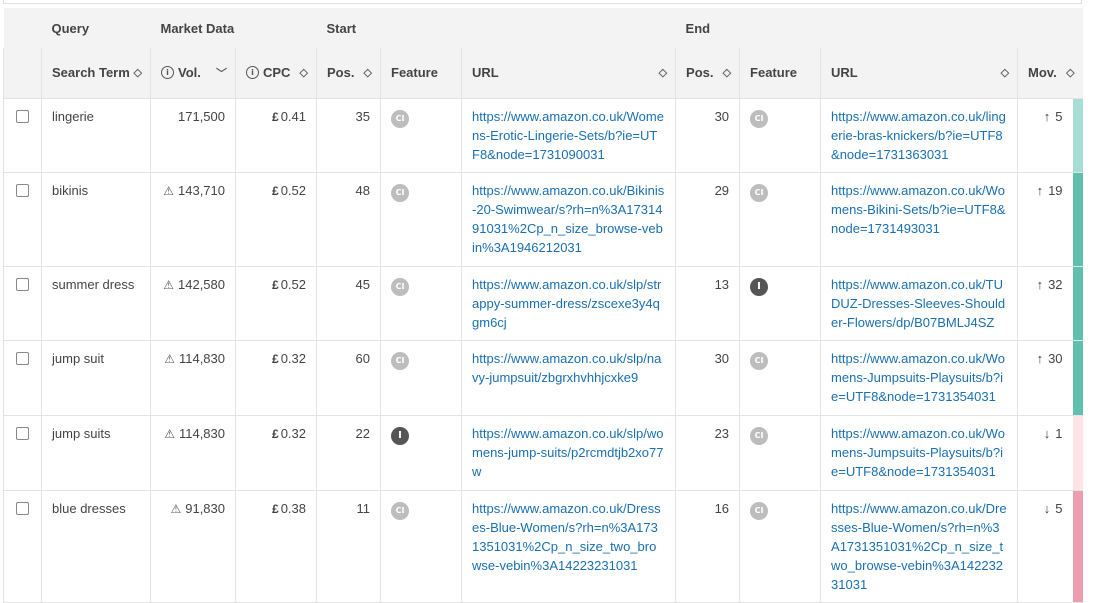  What do you see at coordinates (293, 116) in the screenshot?
I see `cpc-value: 0.41` at bounding box center [293, 116].